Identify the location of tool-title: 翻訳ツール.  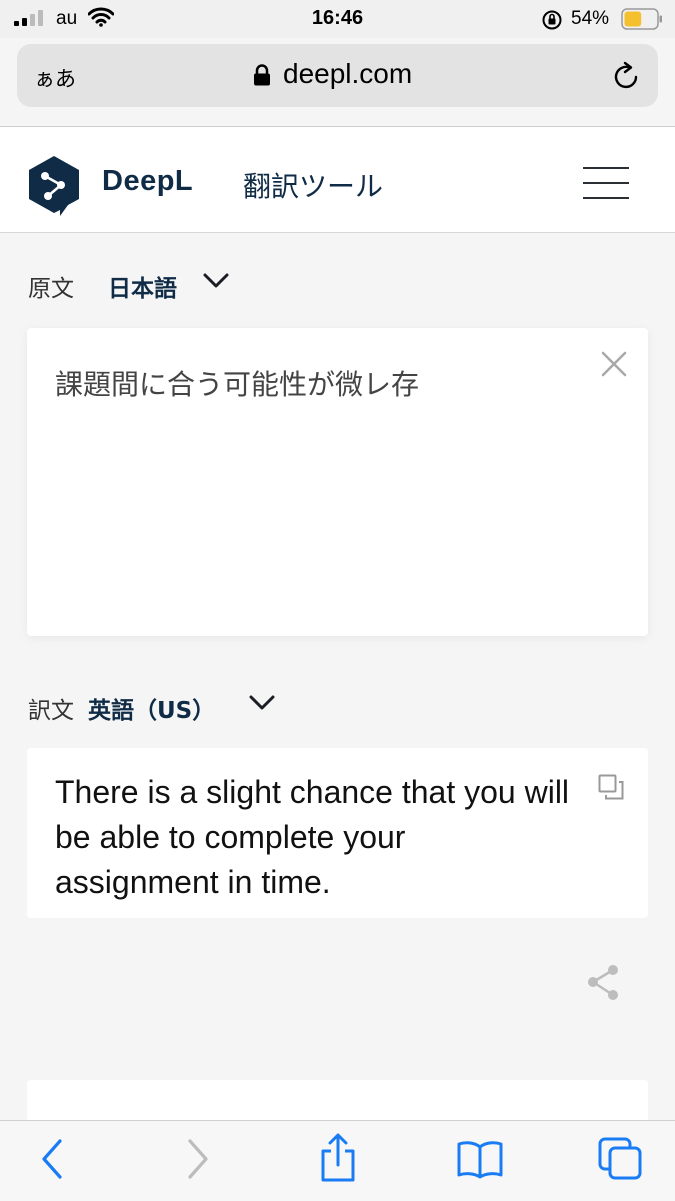
(313, 186).